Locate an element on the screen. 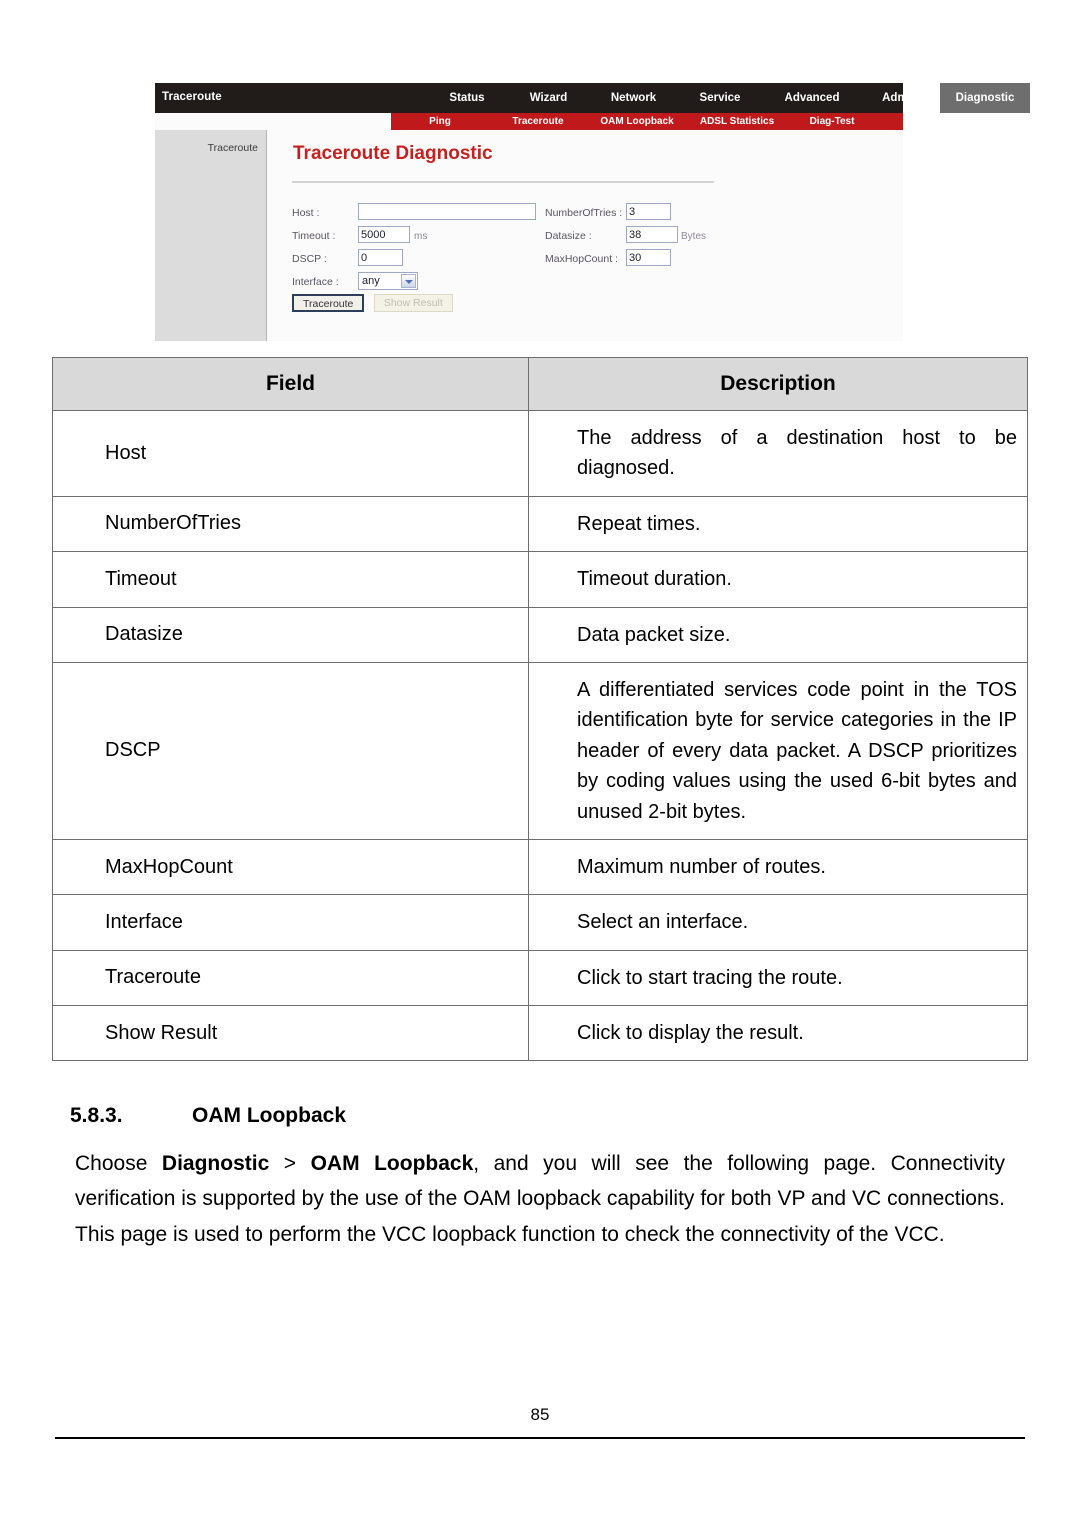 This screenshot has width=1080, height=1527. section-heading: 5.8.3. OAM Loopback is located at coordinates (208, 1116).